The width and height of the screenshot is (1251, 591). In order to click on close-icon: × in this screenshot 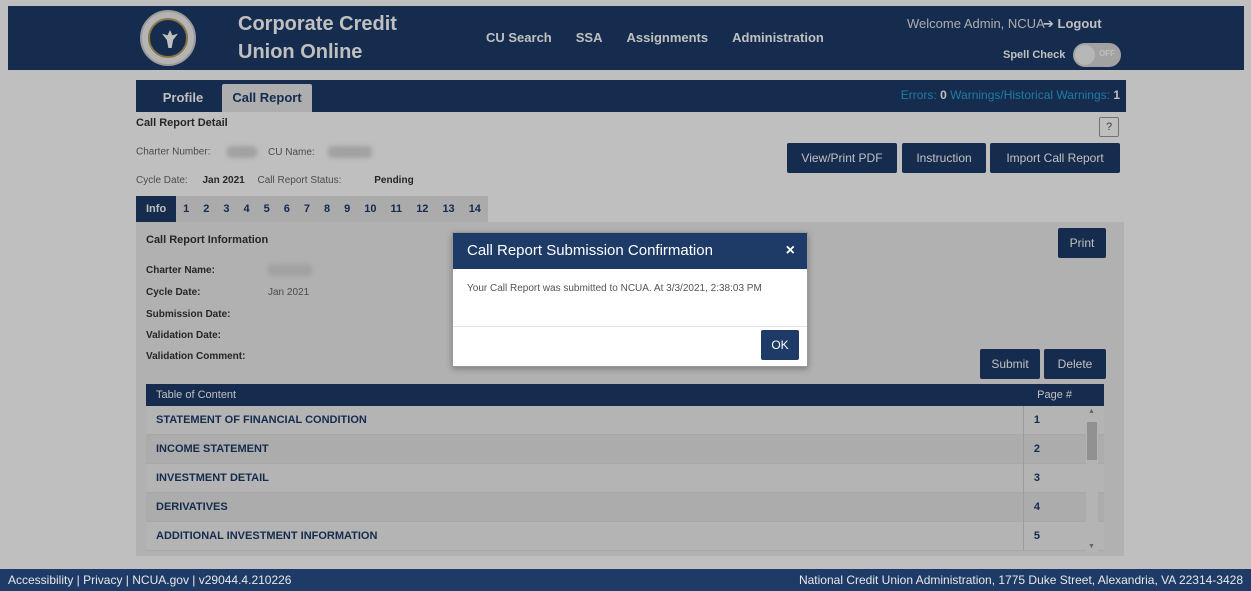, I will do `click(790, 251)`.